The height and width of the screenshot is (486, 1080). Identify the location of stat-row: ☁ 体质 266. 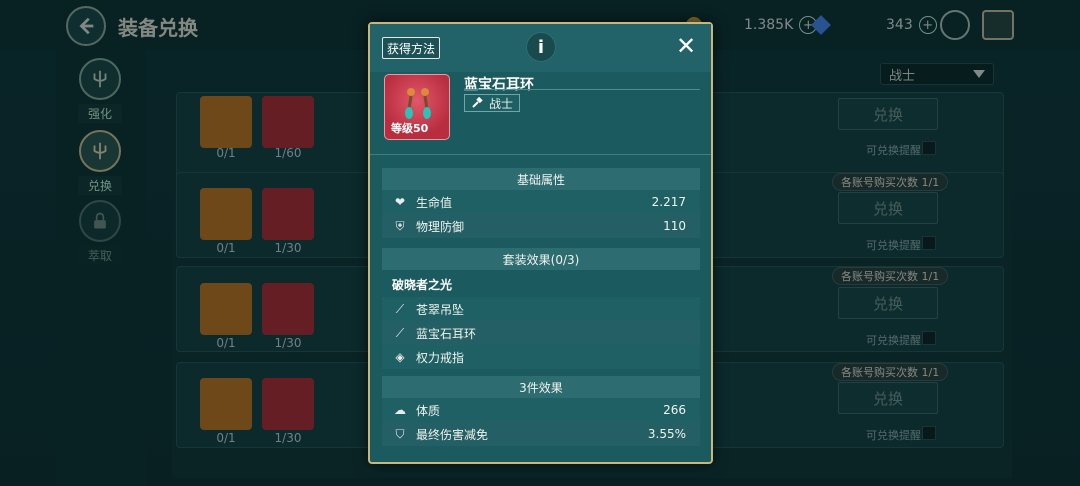
(541, 410).